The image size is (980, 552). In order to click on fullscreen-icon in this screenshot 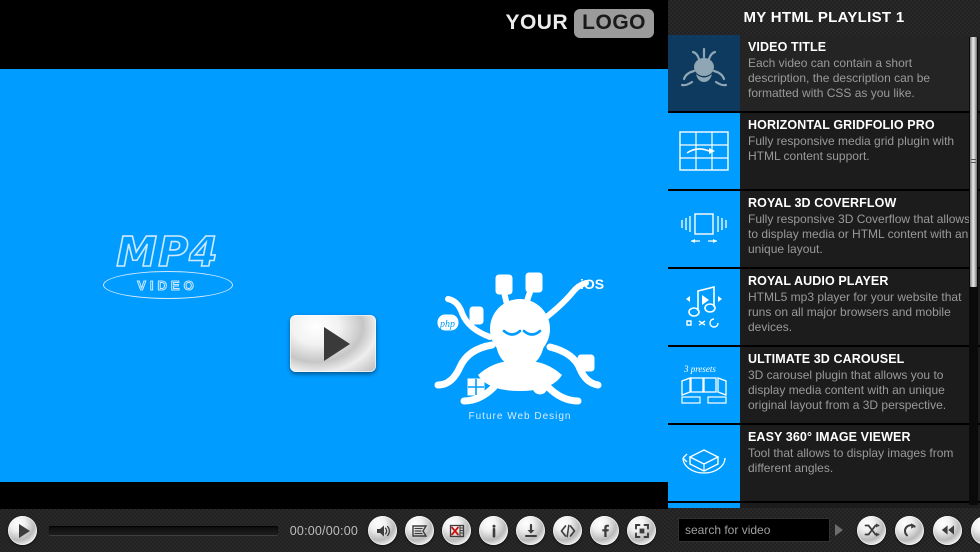, I will do `click(641, 530)`.